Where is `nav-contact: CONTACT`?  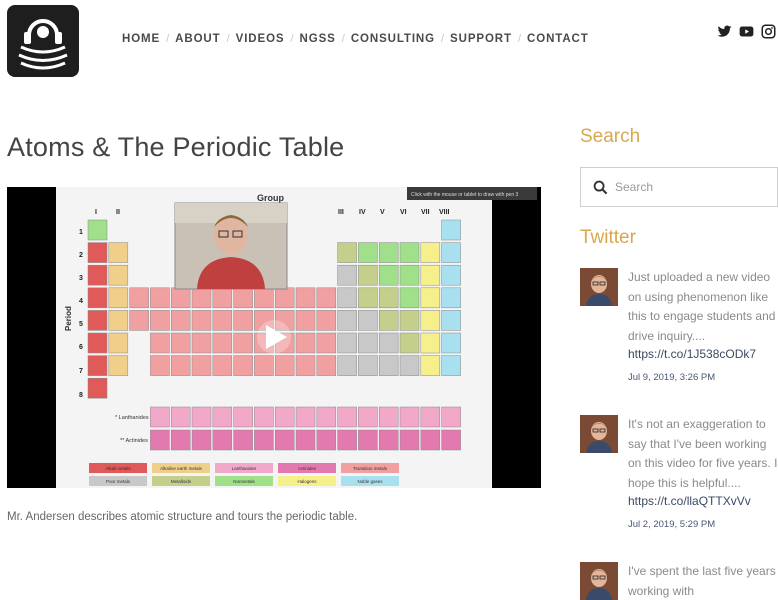
nav-contact: CONTACT is located at coordinates (558, 39).